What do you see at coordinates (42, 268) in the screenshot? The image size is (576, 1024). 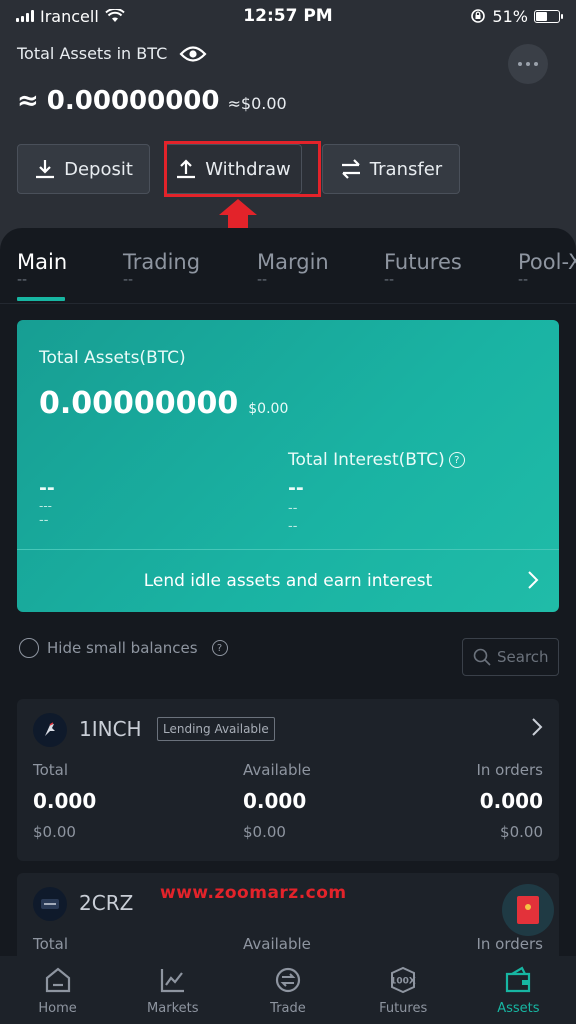 I see `tab-main: Main --` at bounding box center [42, 268].